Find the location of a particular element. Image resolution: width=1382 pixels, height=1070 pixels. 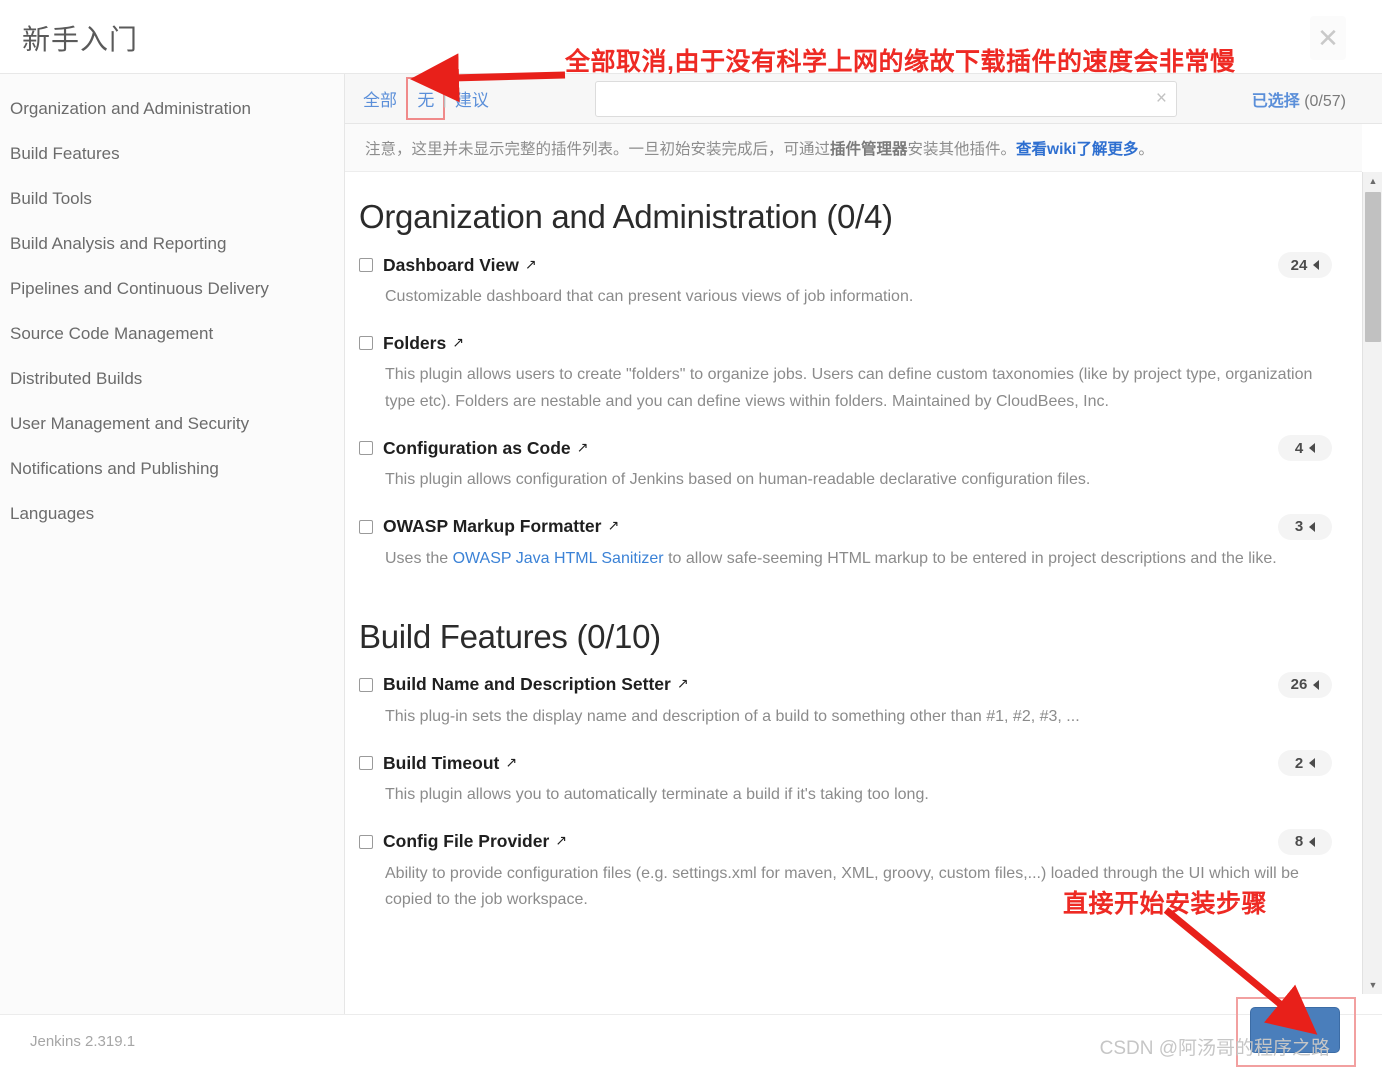

notice-part-3: 。 is located at coordinates (1146, 149).